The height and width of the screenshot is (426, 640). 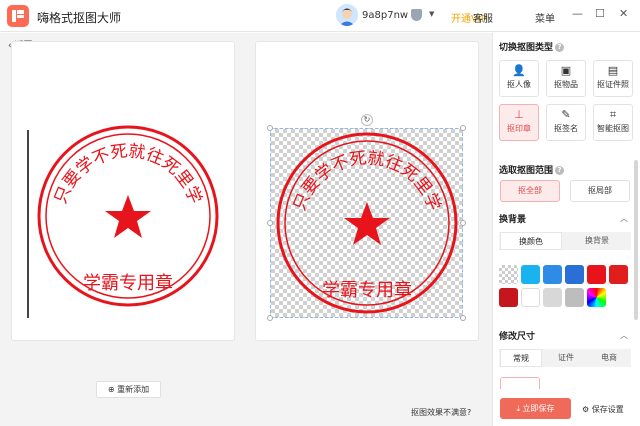 I want to click on swatch-dark-red, so click(x=508, y=297).